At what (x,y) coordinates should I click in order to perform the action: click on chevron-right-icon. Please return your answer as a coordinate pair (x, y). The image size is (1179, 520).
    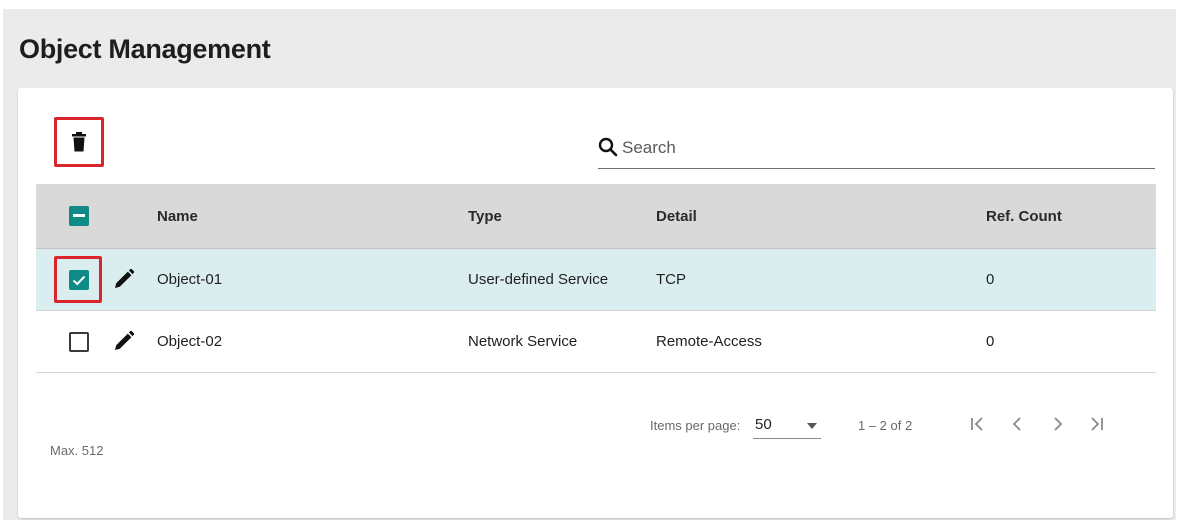
    Looking at the image, I should click on (1058, 424).